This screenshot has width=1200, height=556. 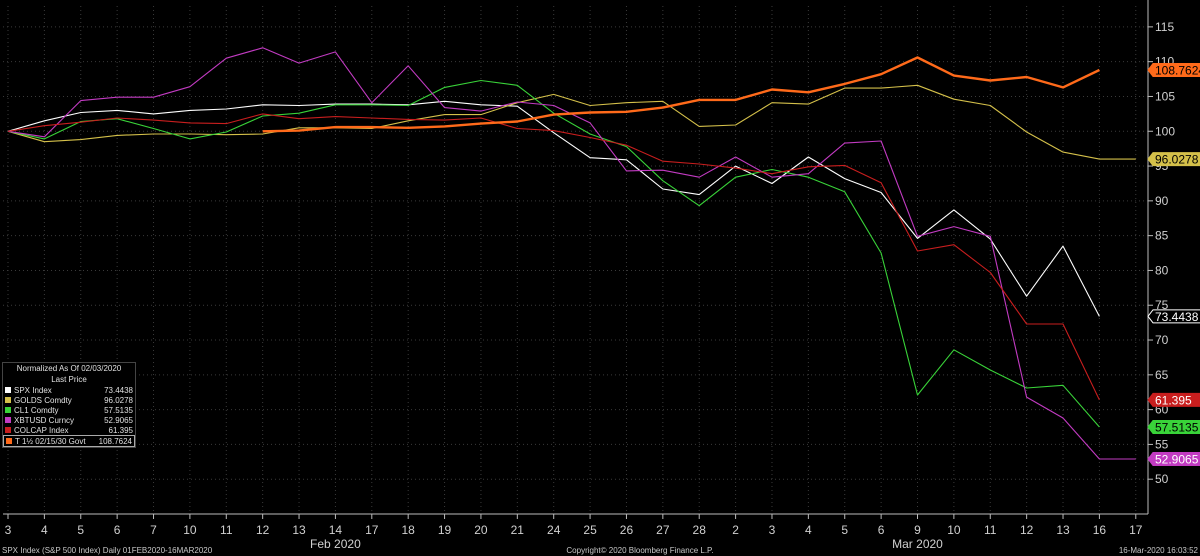 I want to click on legend-series-name: CL1 Comdty, so click(x=36, y=410).